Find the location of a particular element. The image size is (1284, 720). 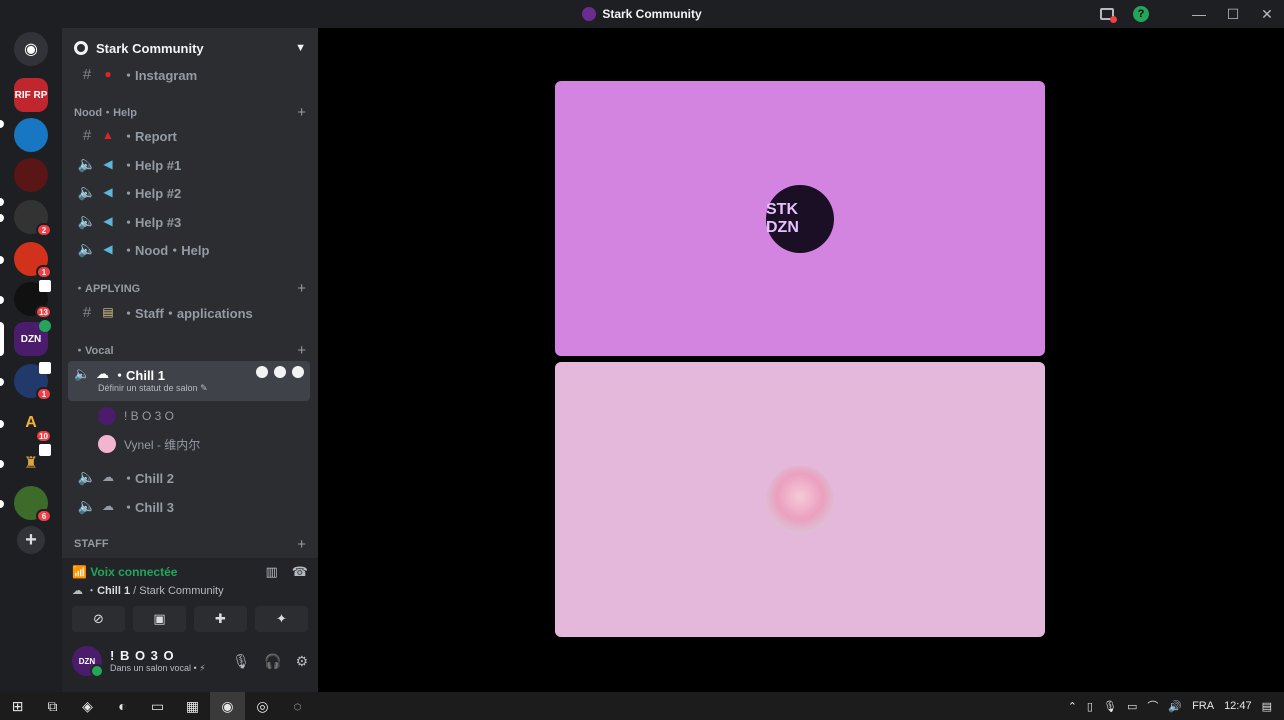

battery-icon: ▭ is located at coordinates (1132, 706).